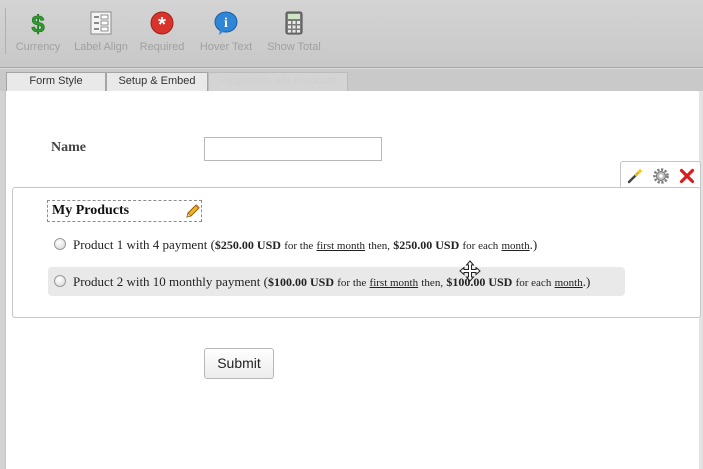 The width and height of the screenshot is (703, 469). Describe the element at coordinates (101, 47) in the screenshot. I see `label-align-label: Label Align` at that location.